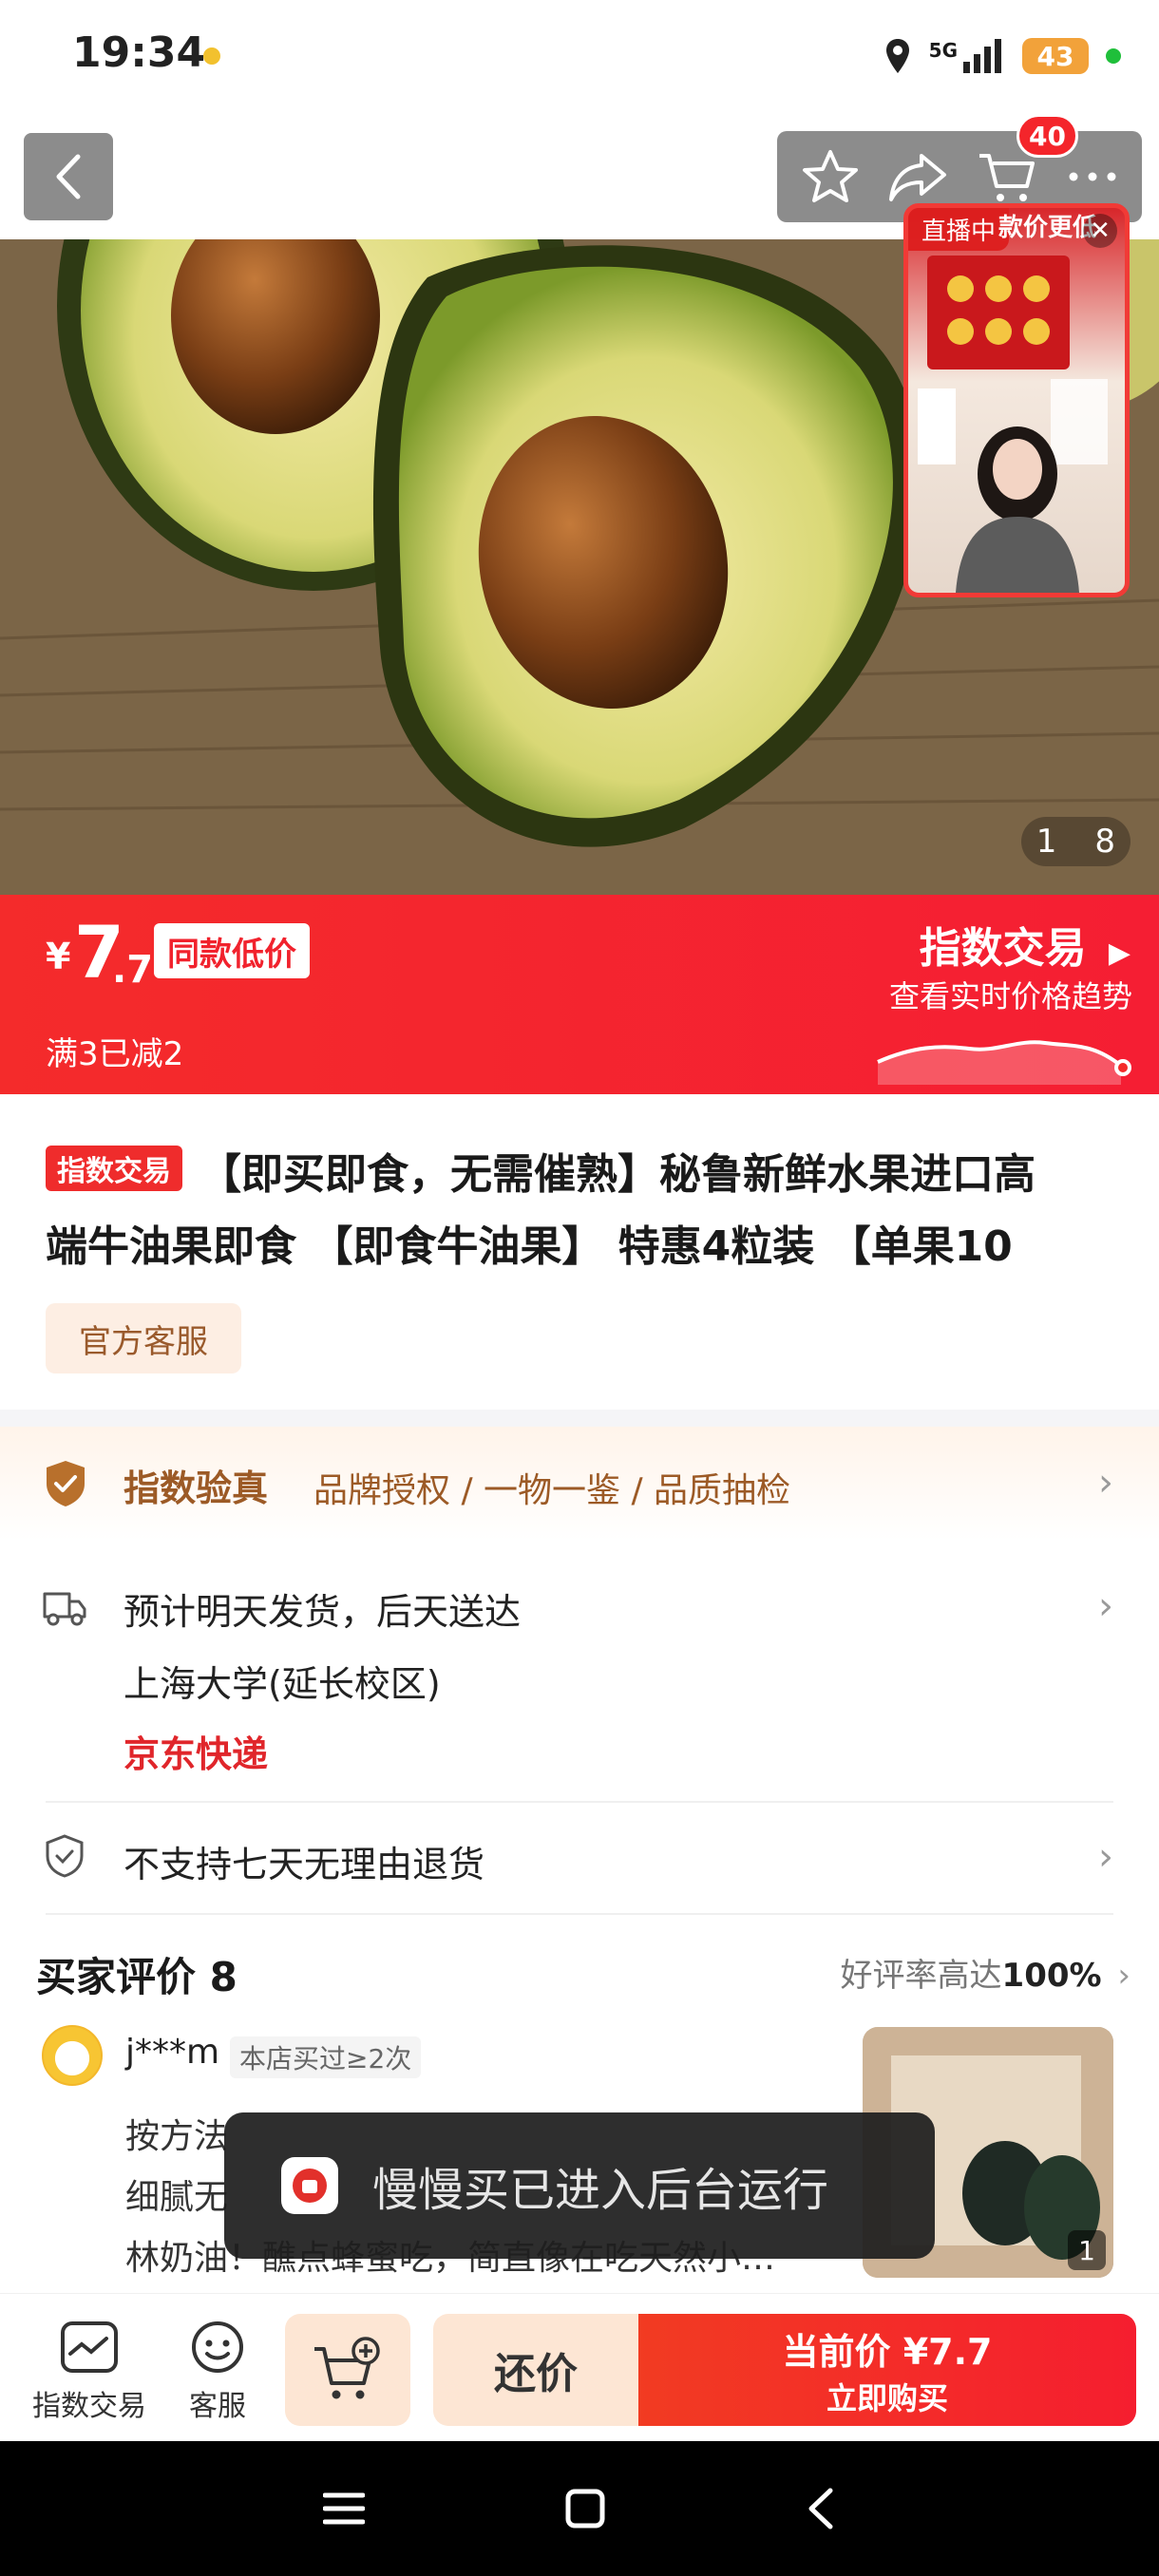 Image resolution: width=1159 pixels, height=2576 pixels. Describe the element at coordinates (1051, 1976) in the screenshot. I see `positive-rate-value: 100%` at that location.